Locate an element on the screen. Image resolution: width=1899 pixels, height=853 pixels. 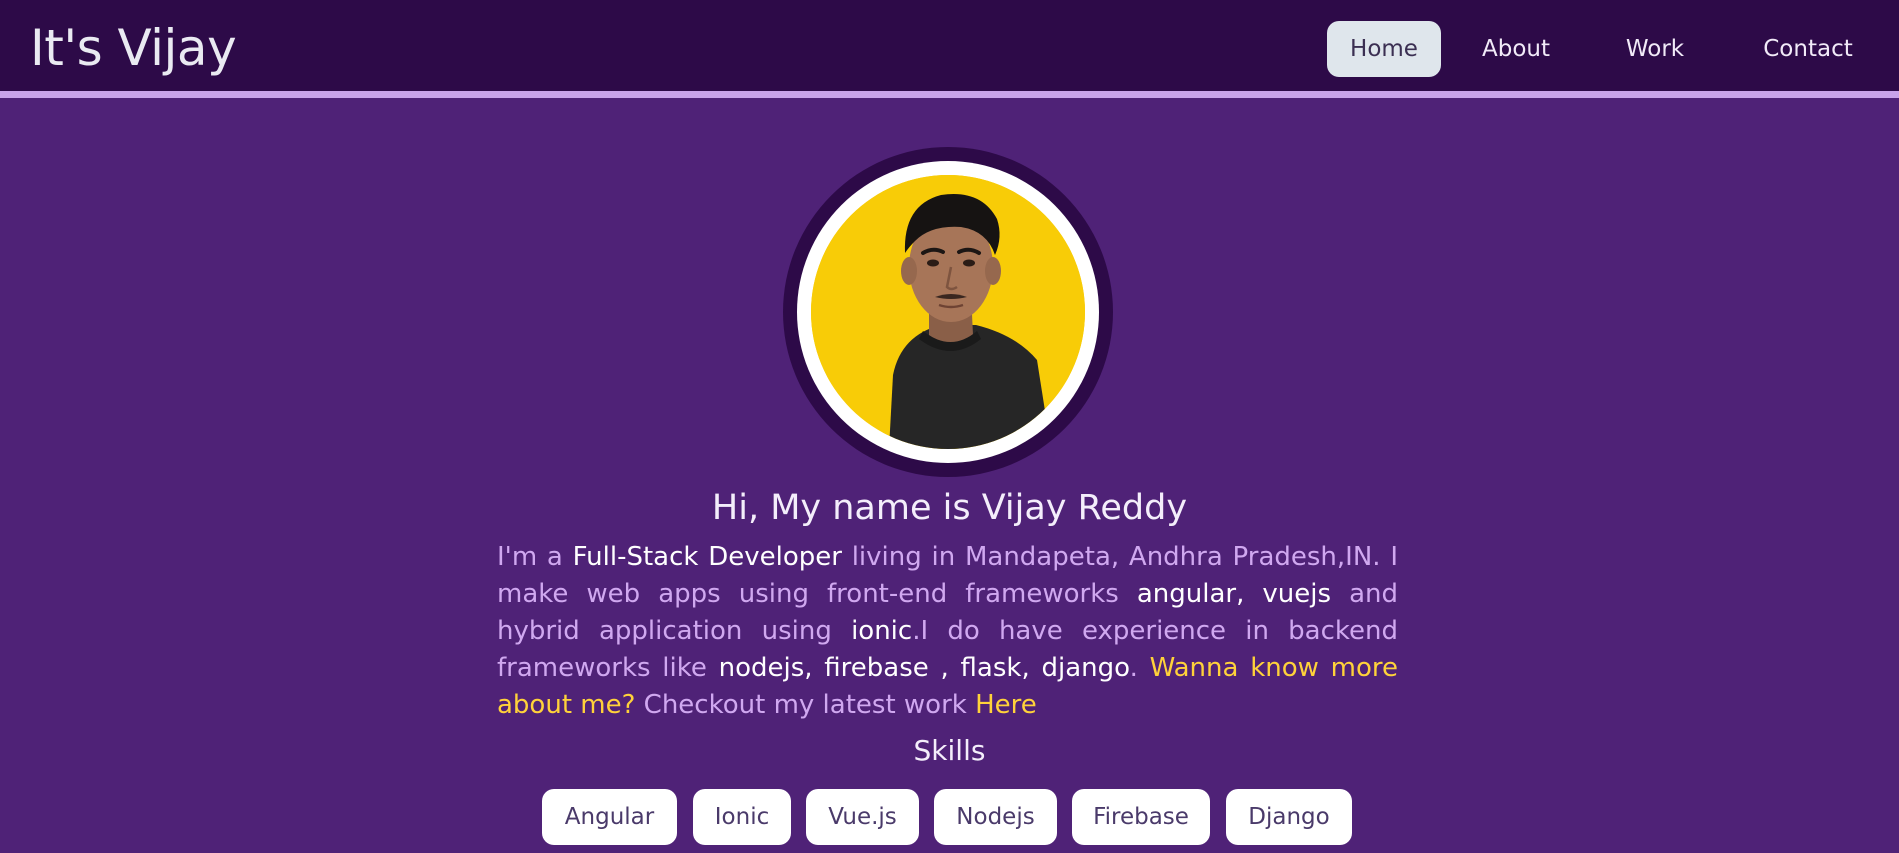
skill-chip-vuejs: Vue.js is located at coordinates (862, 817).